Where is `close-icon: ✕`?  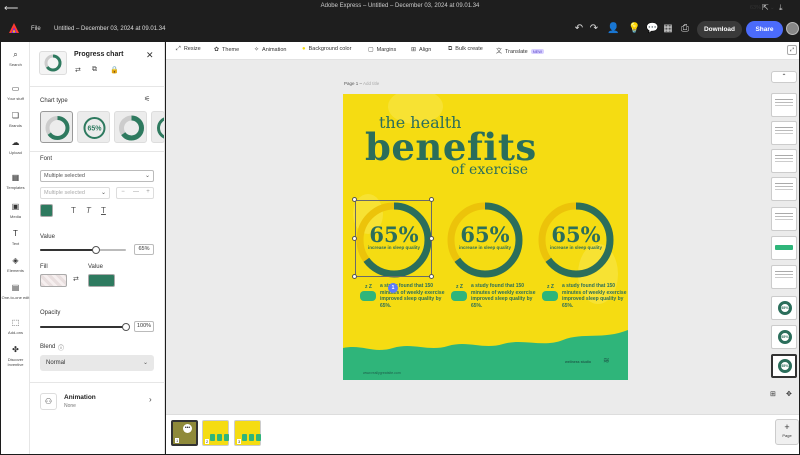
close-icon: ✕ is located at coordinates (150, 55).